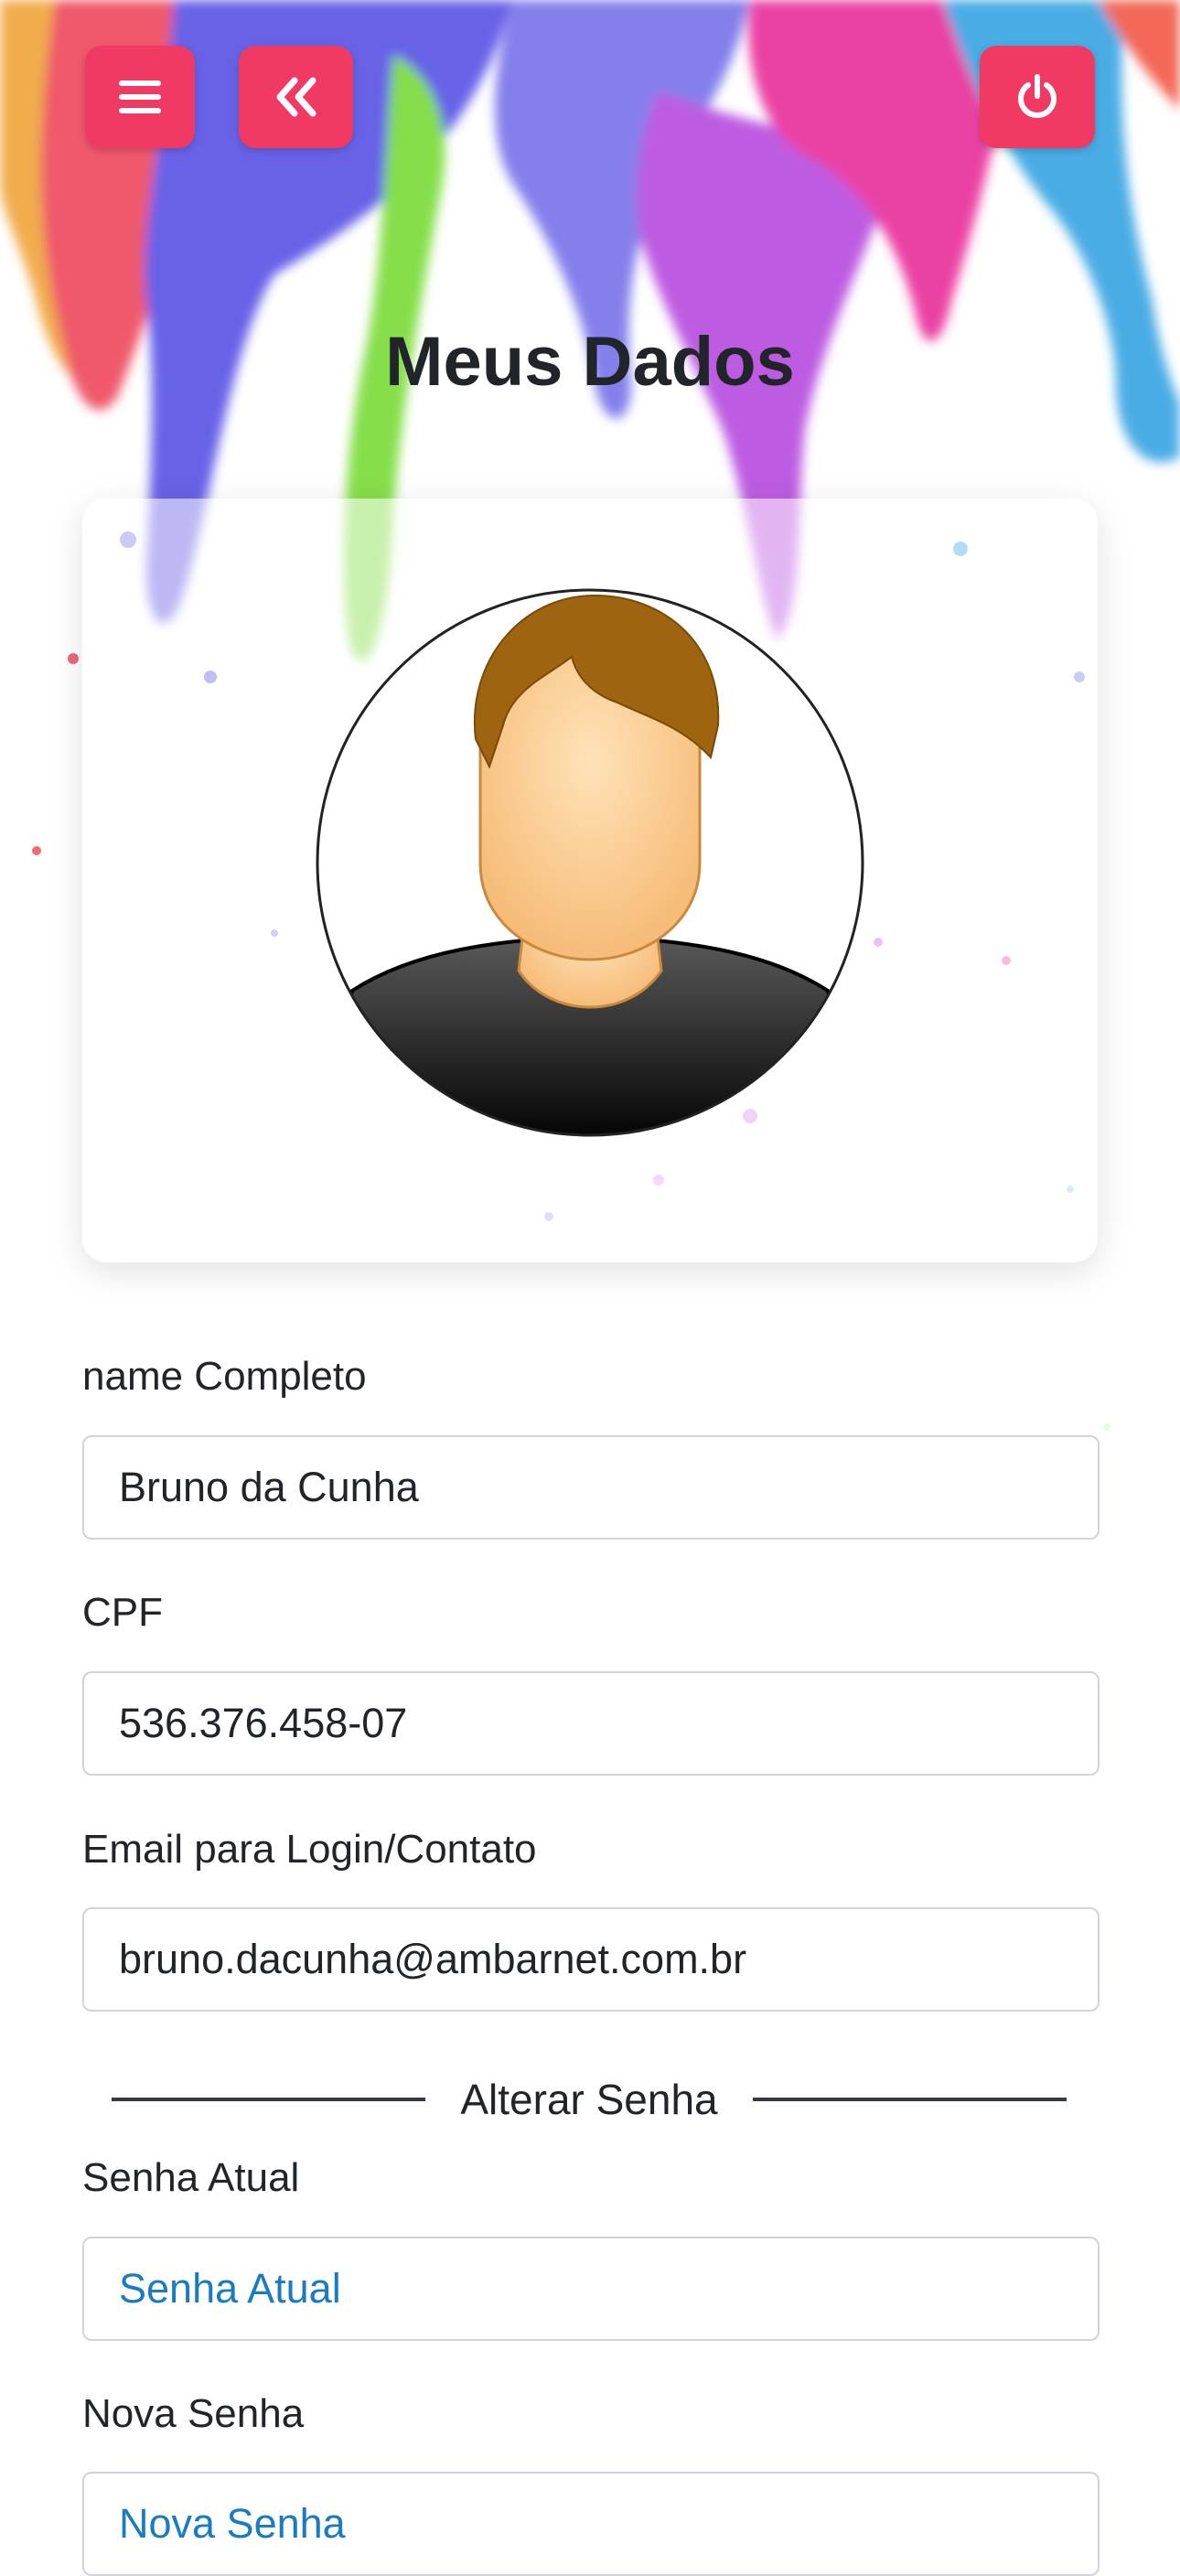  What do you see at coordinates (269, 2099) in the screenshot?
I see `divider-line-left` at bounding box center [269, 2099].